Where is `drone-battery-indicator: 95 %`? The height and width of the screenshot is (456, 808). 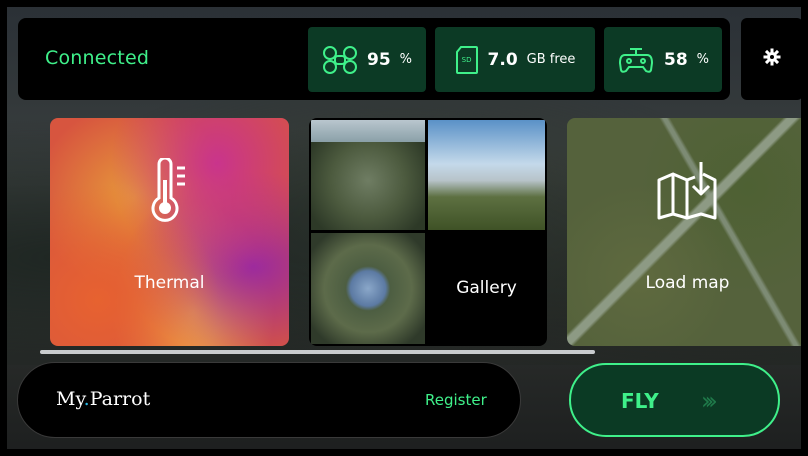 drone-battery-indicator: 95 % is located at coordinates (367, 59).